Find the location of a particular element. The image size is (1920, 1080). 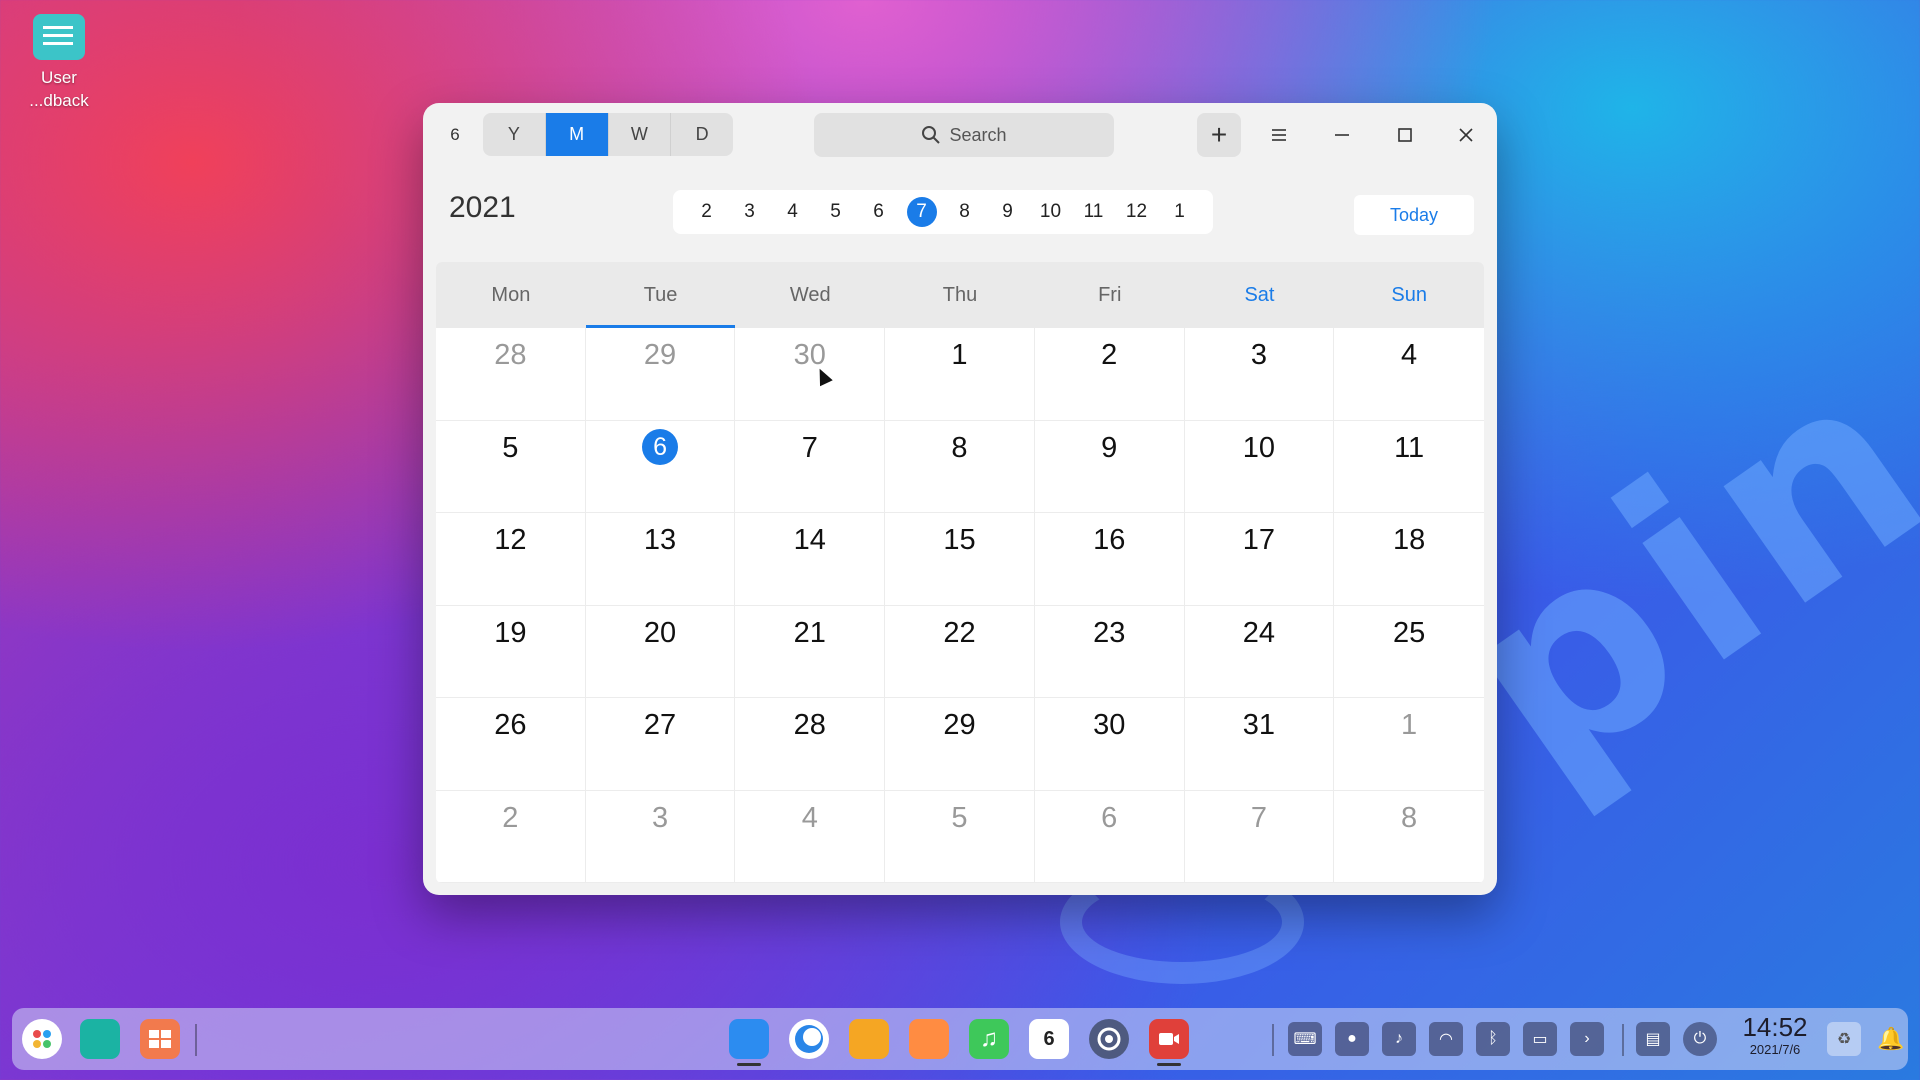

month-item: 5 is located at coordinates (836, 212).